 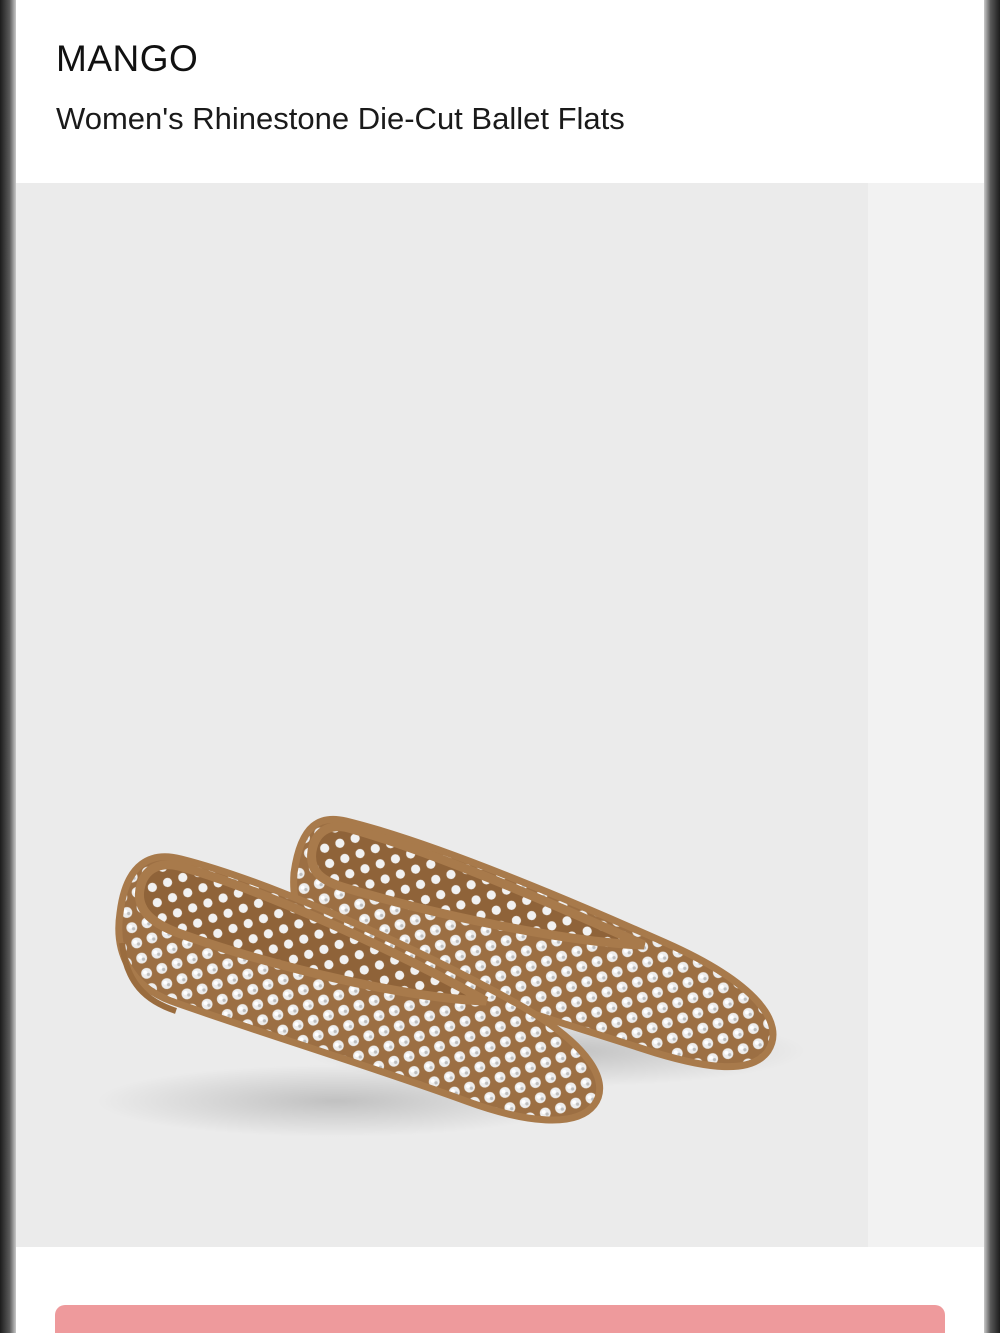 What do you see at coordinates (500, 1319) in the screenshot?
I see `add-to-cart-button` at bounding box center [500, 1319].